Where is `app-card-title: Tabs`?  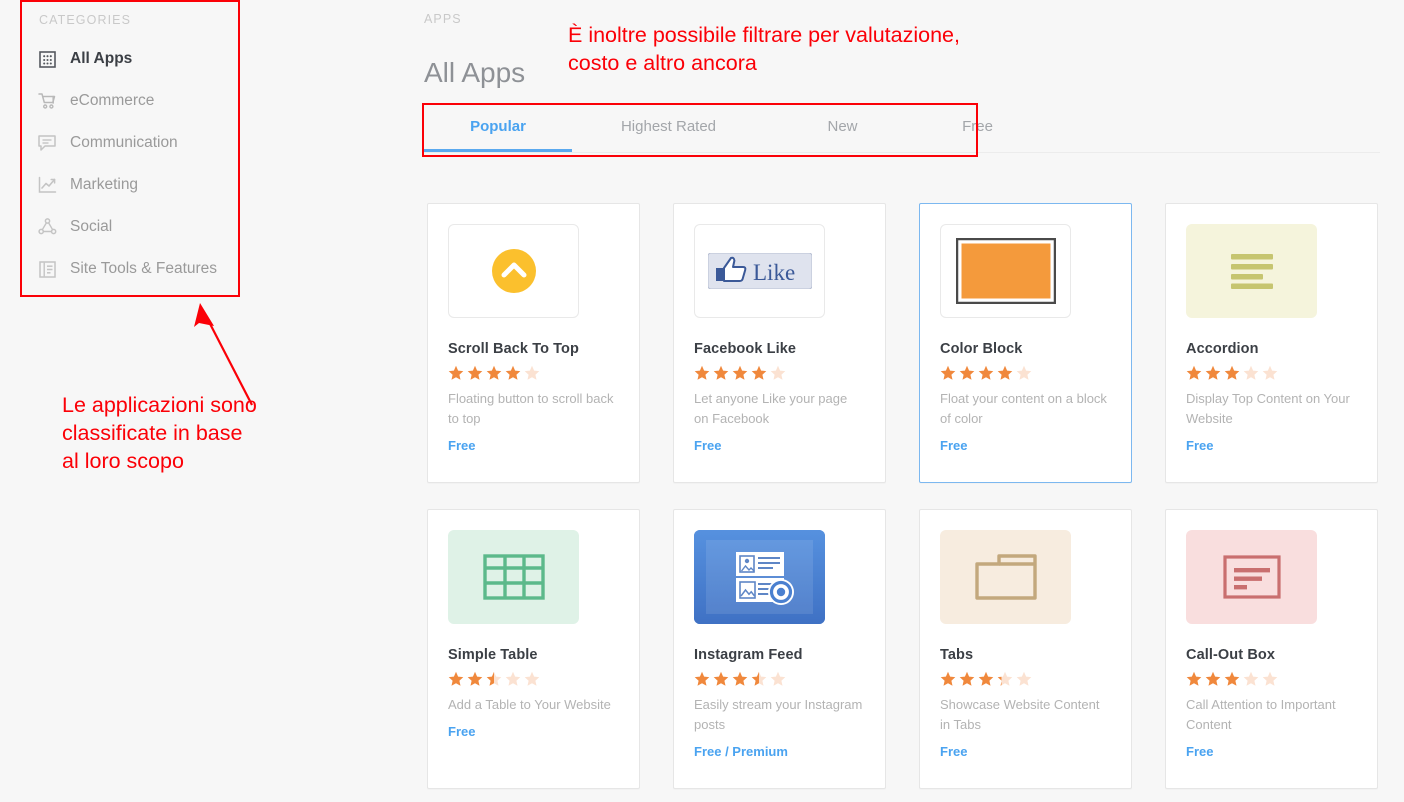 app-card-title: Tabs is located at coordinates (957, 655).